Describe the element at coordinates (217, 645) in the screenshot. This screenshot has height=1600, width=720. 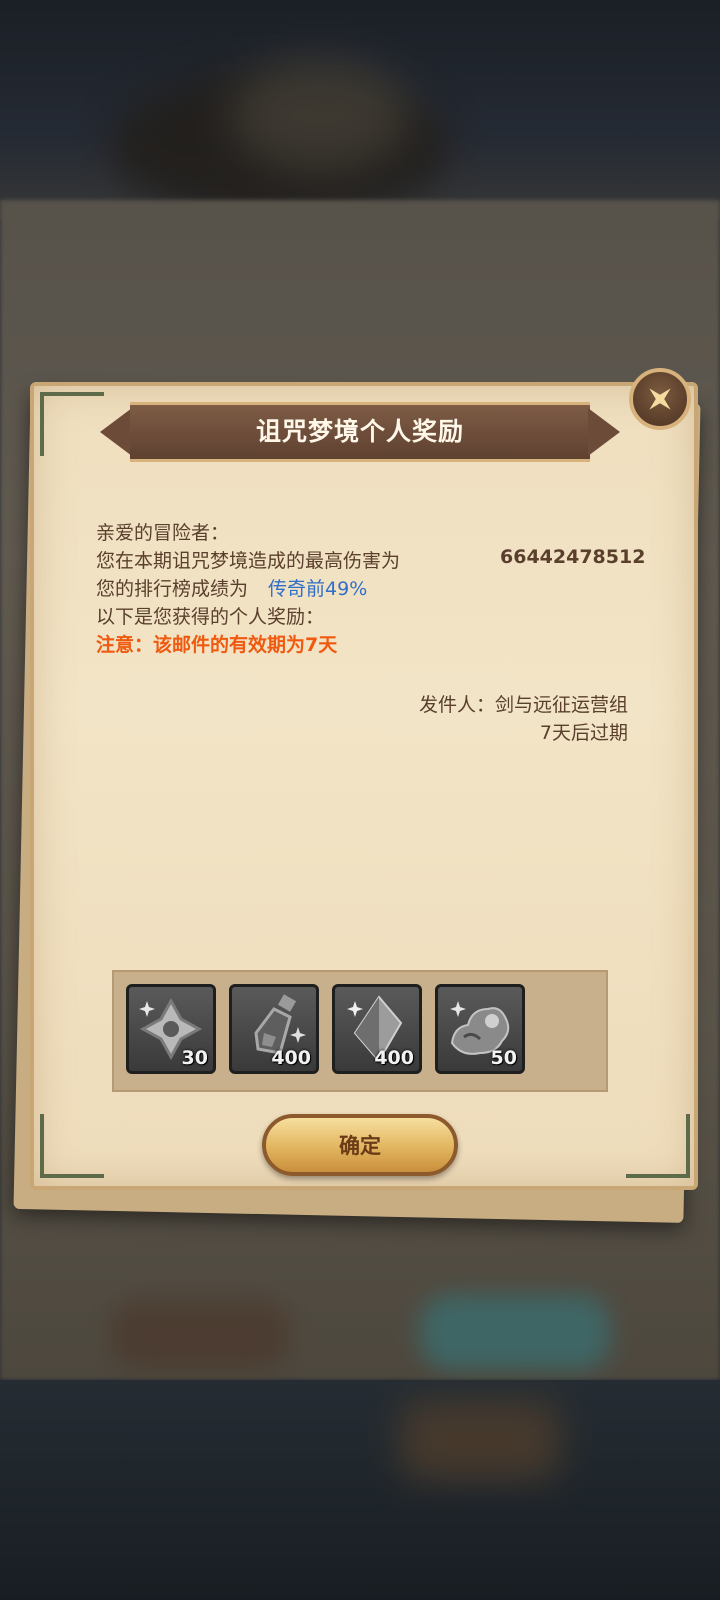
I see `expiry-notice: 注意：该邮件的有效期为7天` at that location.